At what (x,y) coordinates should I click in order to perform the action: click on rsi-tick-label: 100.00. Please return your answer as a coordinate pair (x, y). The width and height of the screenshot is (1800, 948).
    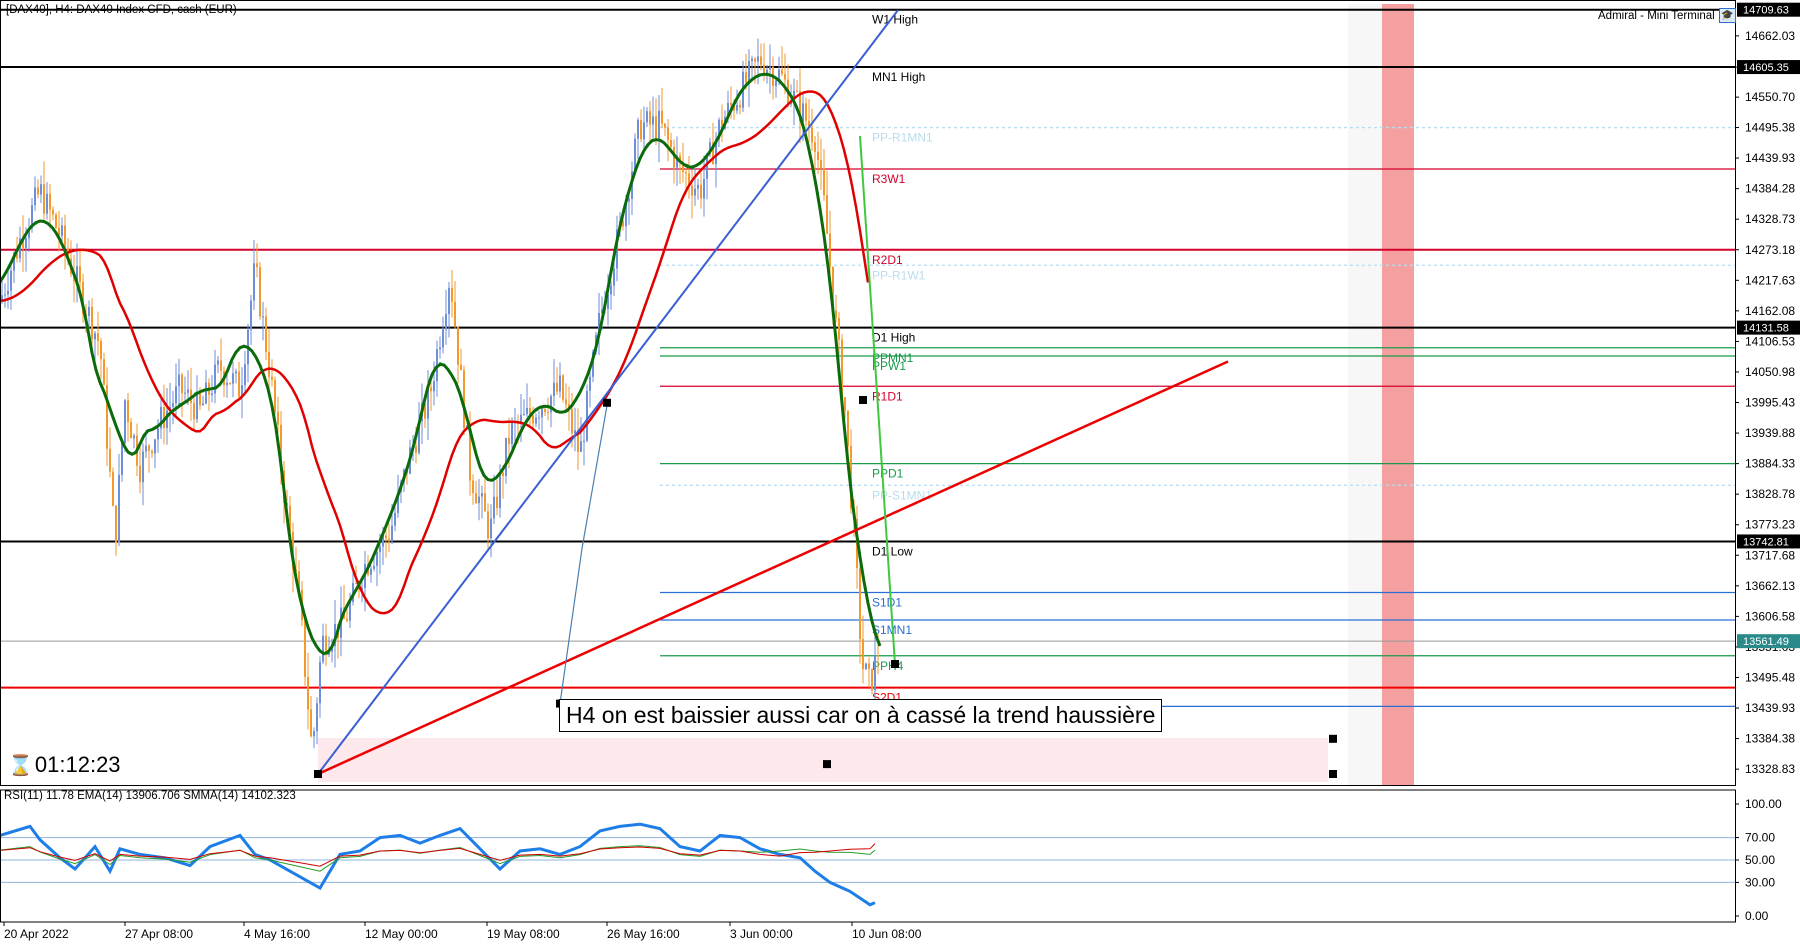
    Looking at the image, I should click on (1763, 804).